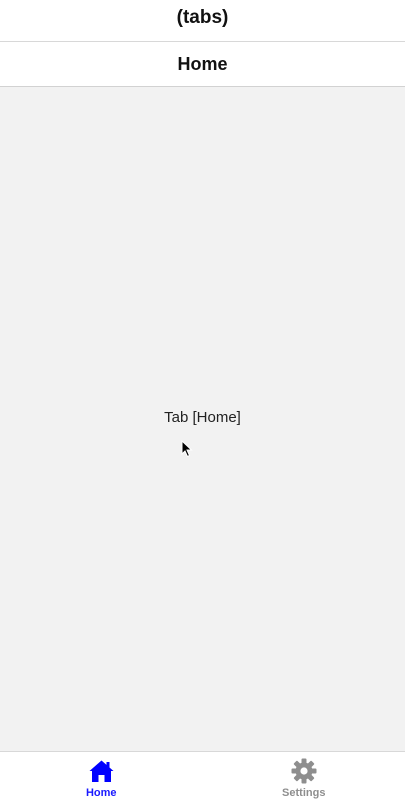  What do you see at coordinates (304, 771) in the screenshot?
I see `gear-icon` at bounding box center [304, 771].